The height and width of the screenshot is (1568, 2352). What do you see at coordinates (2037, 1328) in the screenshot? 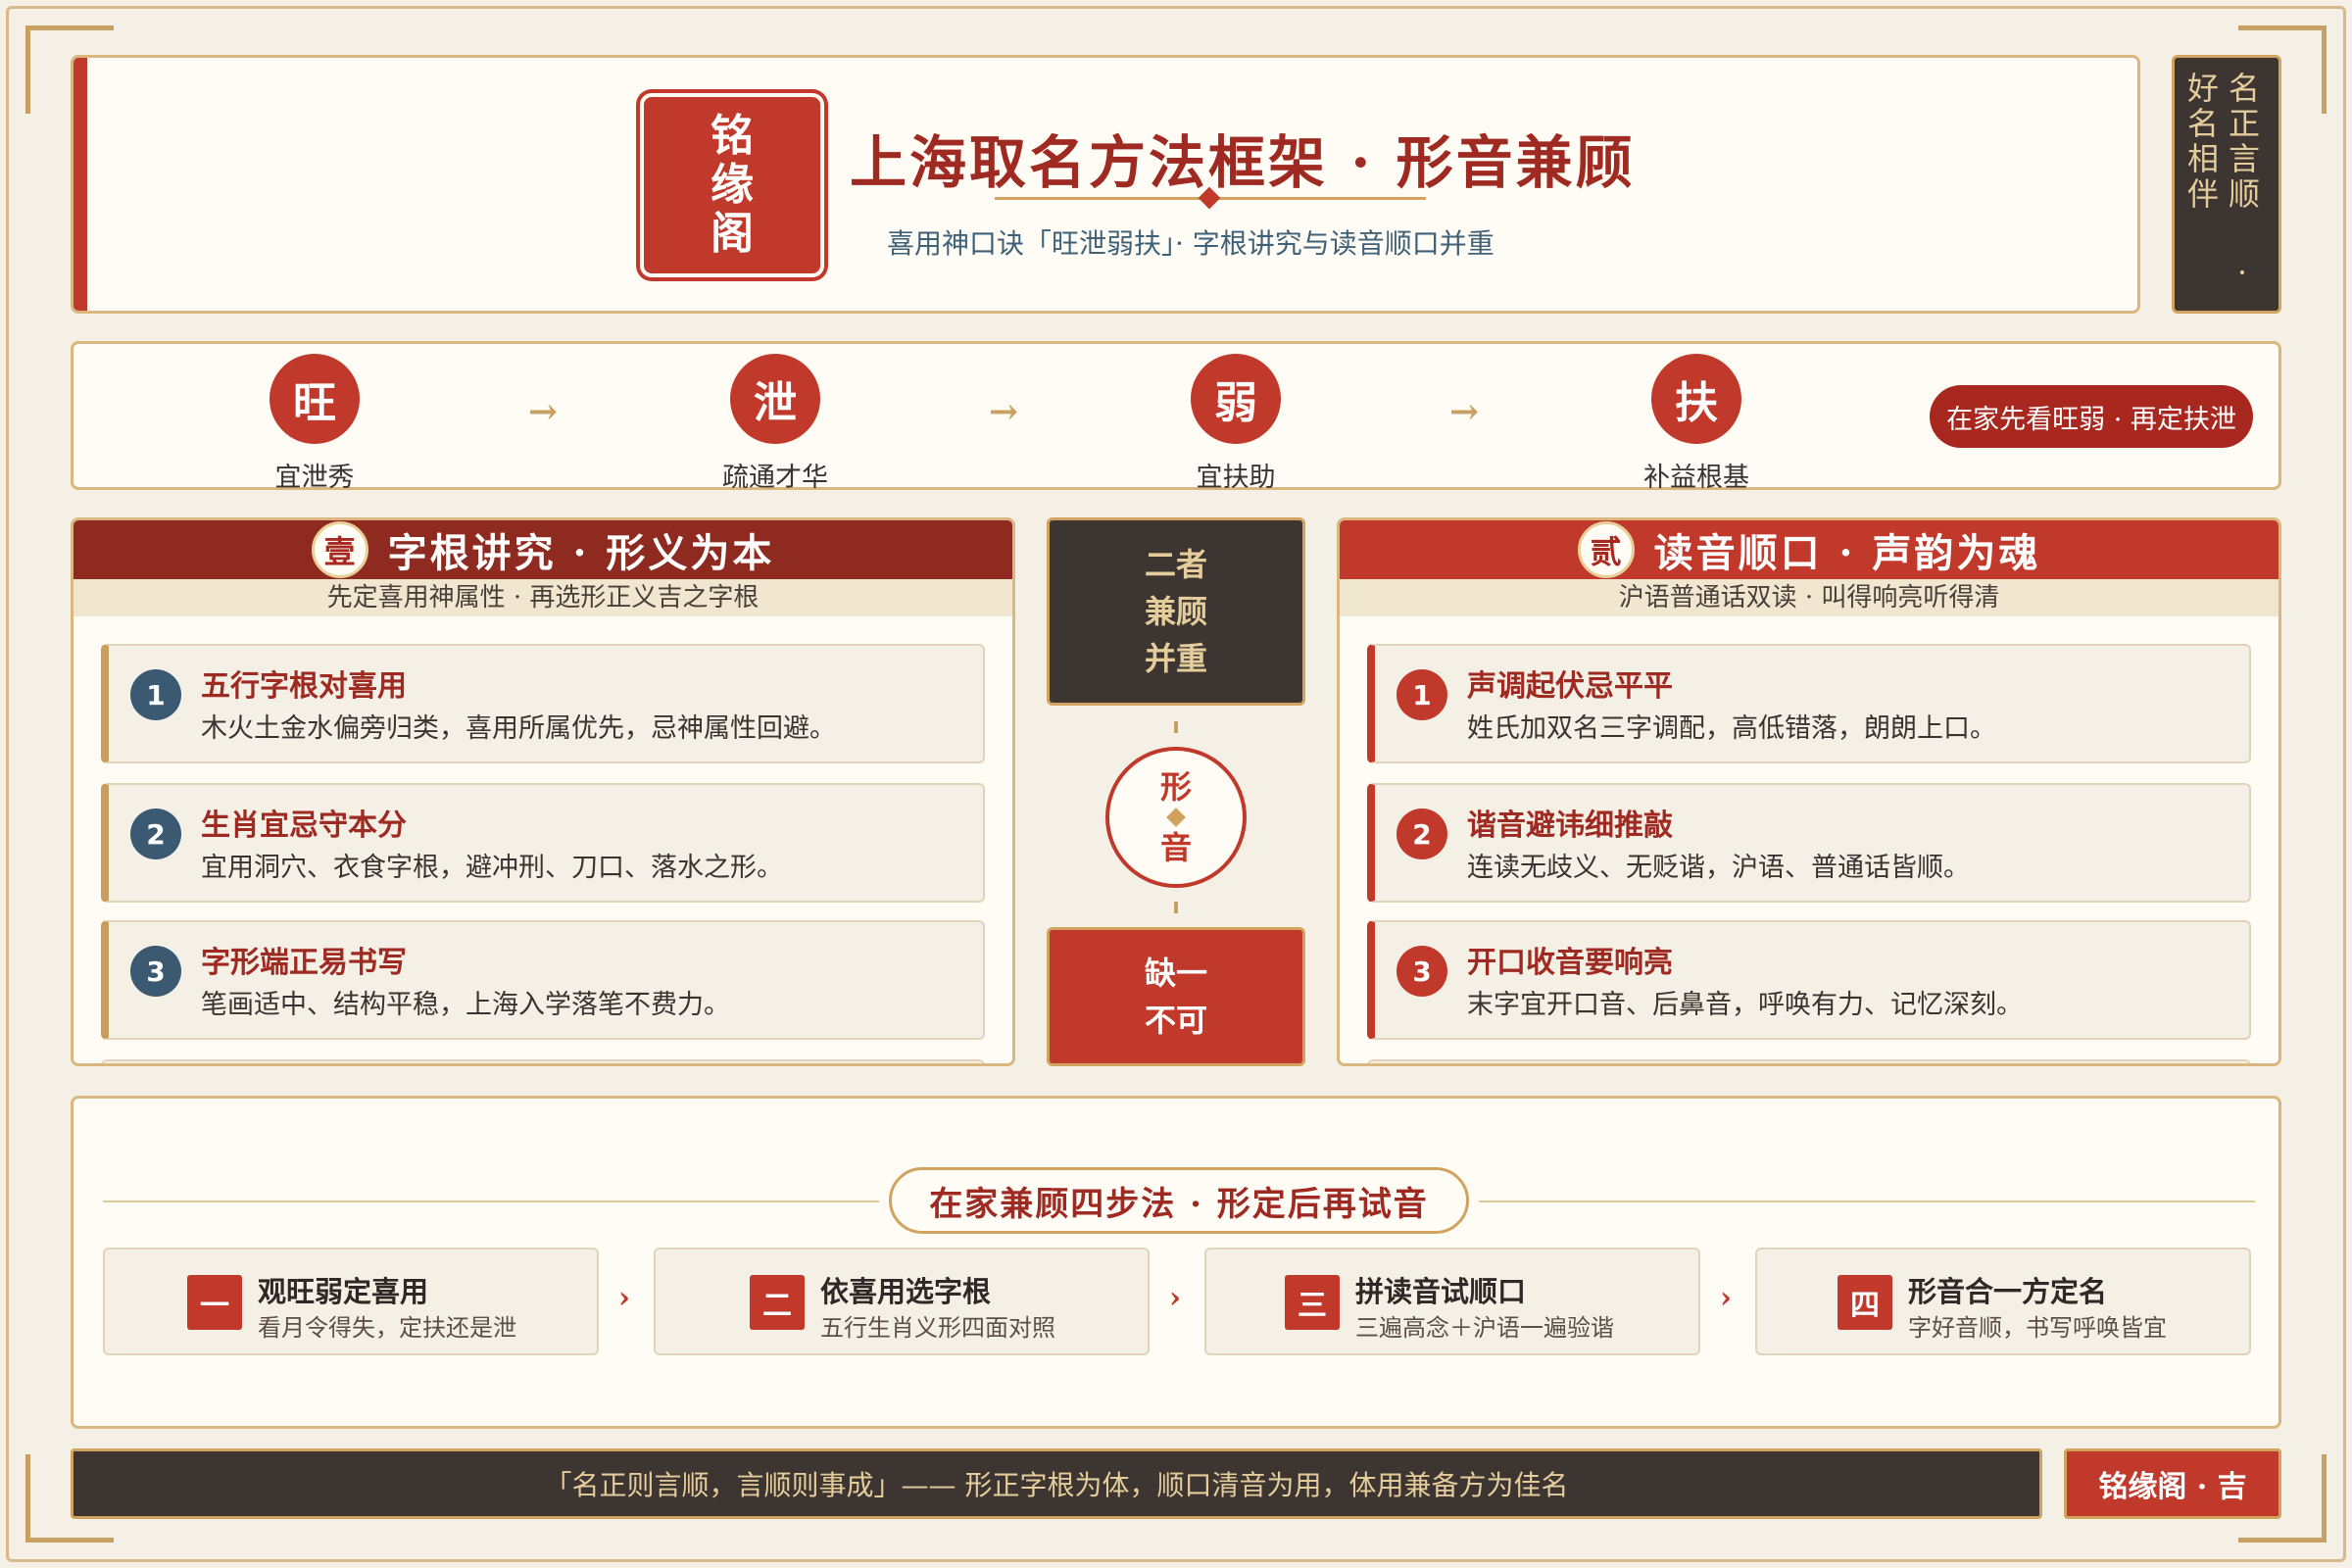
I see `step-desc: 字好音顺，书写呼唤皆宜` at bounding box center [2037, 1328].